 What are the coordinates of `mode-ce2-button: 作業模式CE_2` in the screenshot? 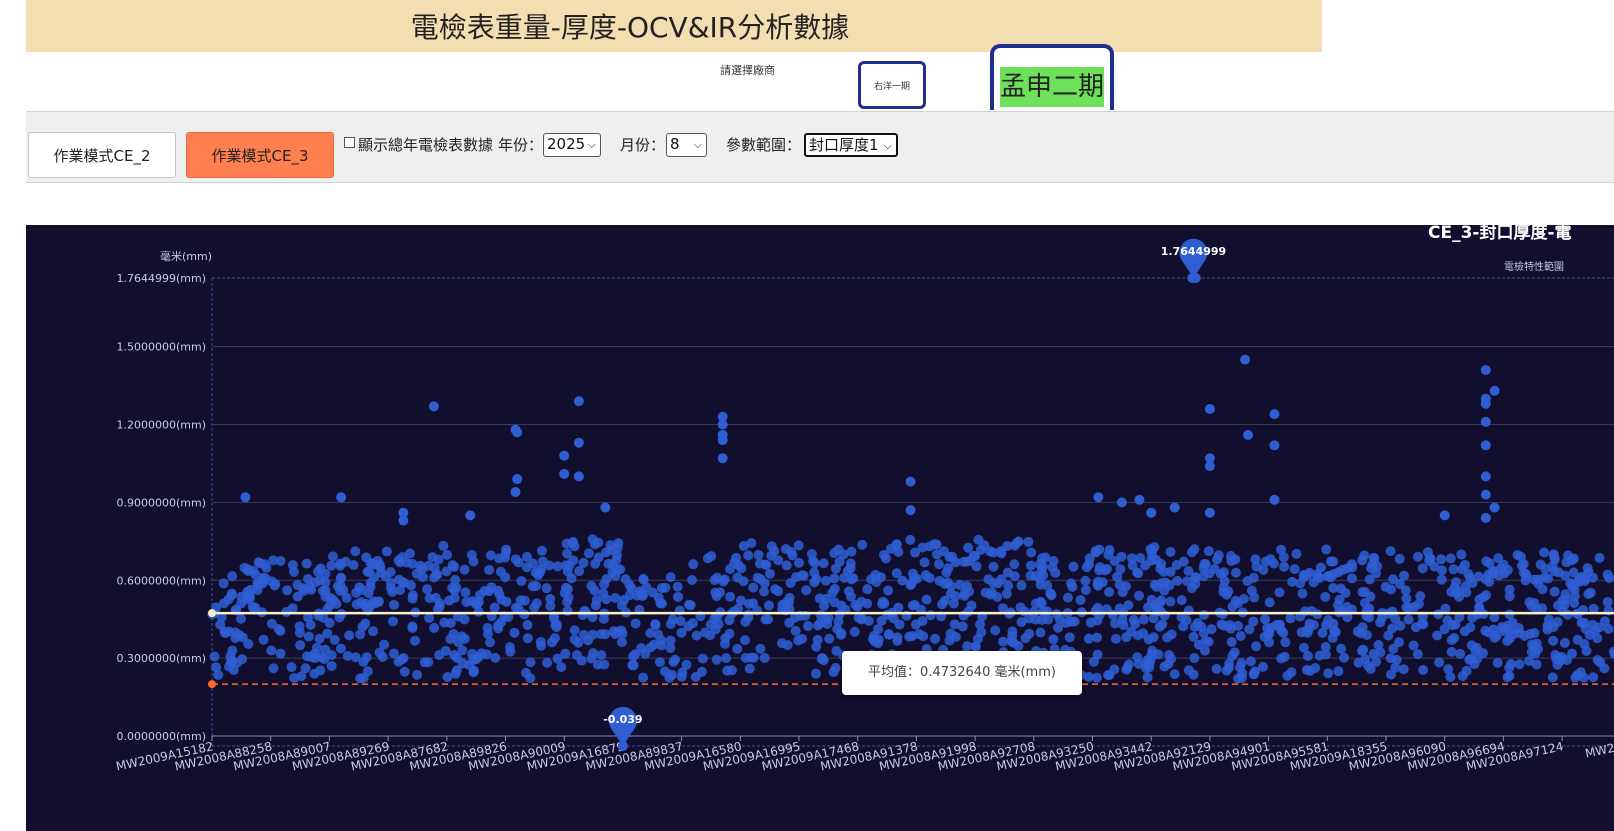 It's located at (102, 155).